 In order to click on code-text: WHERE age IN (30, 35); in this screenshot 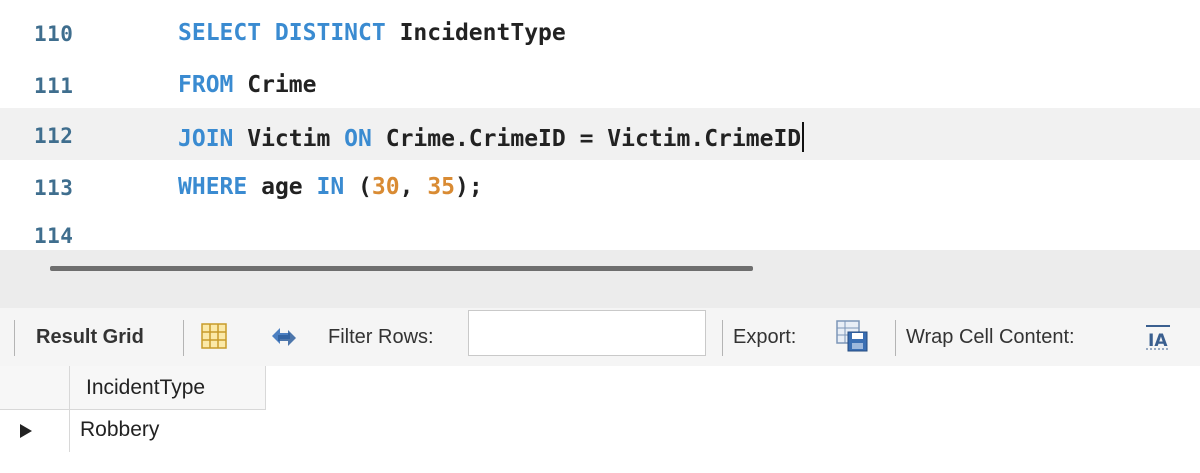, I will do `click(330, 187)`.